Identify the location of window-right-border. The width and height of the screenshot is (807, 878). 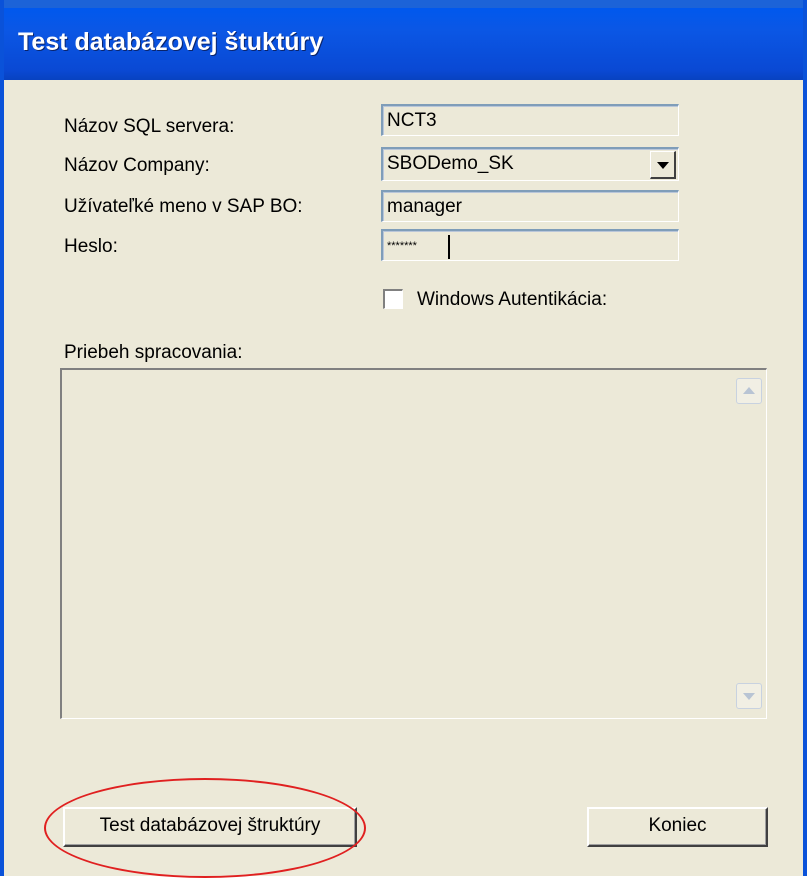
(805, 438).